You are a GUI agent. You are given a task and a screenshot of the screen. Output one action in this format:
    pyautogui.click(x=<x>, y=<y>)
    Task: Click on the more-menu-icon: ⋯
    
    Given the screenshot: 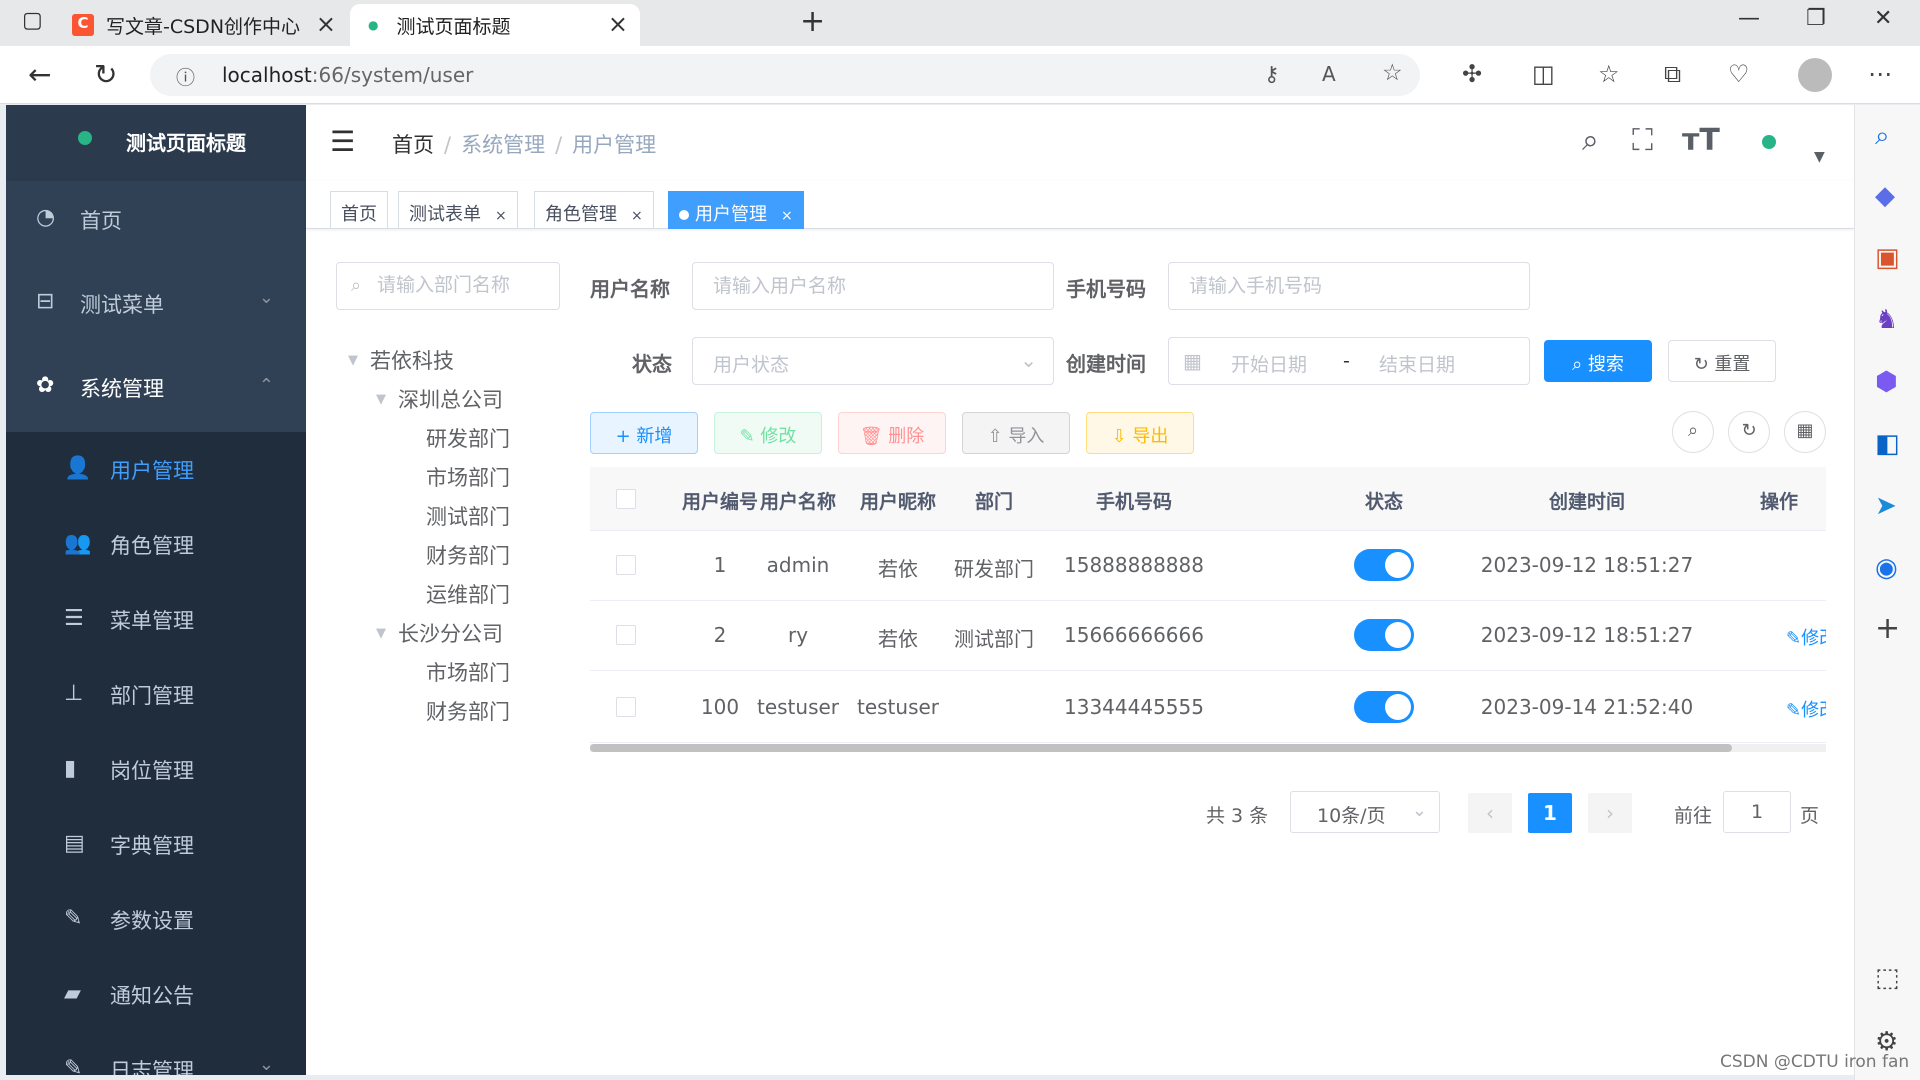 What is the action you would take?
    pyautogui.click(x=1880, y=74)
    